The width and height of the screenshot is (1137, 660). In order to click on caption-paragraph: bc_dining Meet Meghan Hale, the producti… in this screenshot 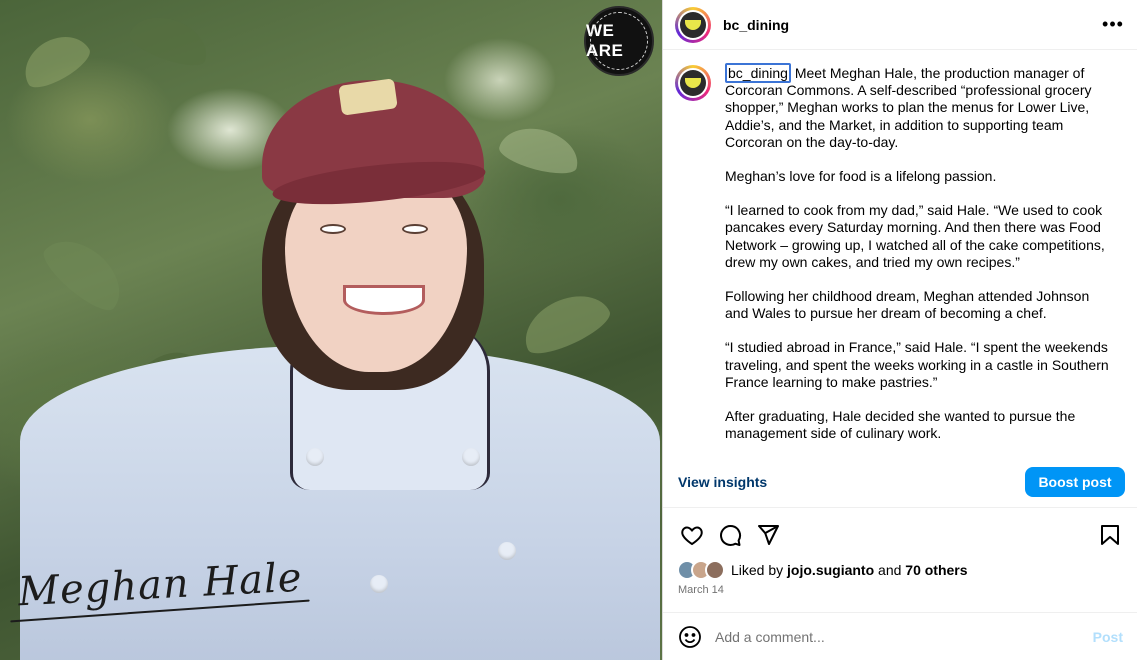, I will do `click(920, 107)`.